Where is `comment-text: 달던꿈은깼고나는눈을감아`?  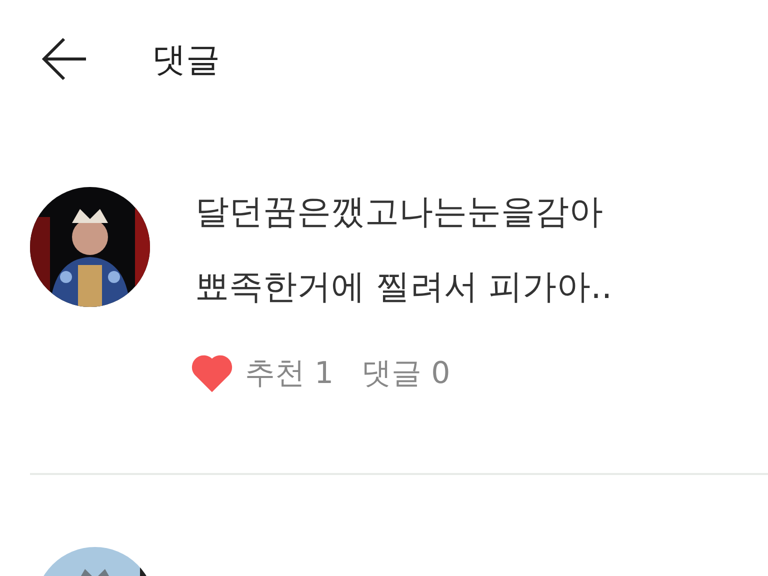 comment-text: 달던꿈은깼고나는눈을감아 is located at coordinates (399, 212).